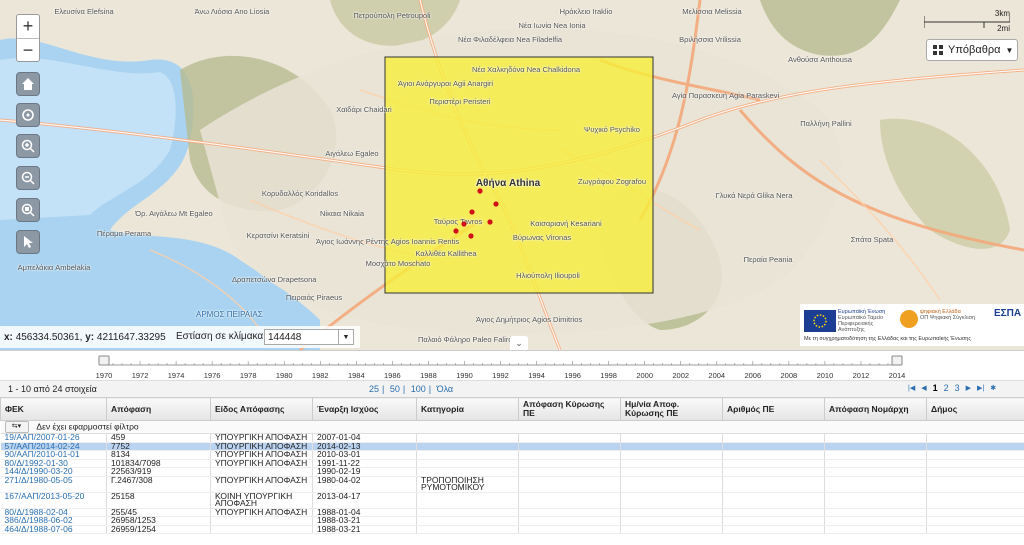 The width and height of the screenshot is (1024, 545). What do you see at coordinates (909, 319) in the screenshot?
I see `digital-greece-logo-icon` at bounding box center [909, 319].